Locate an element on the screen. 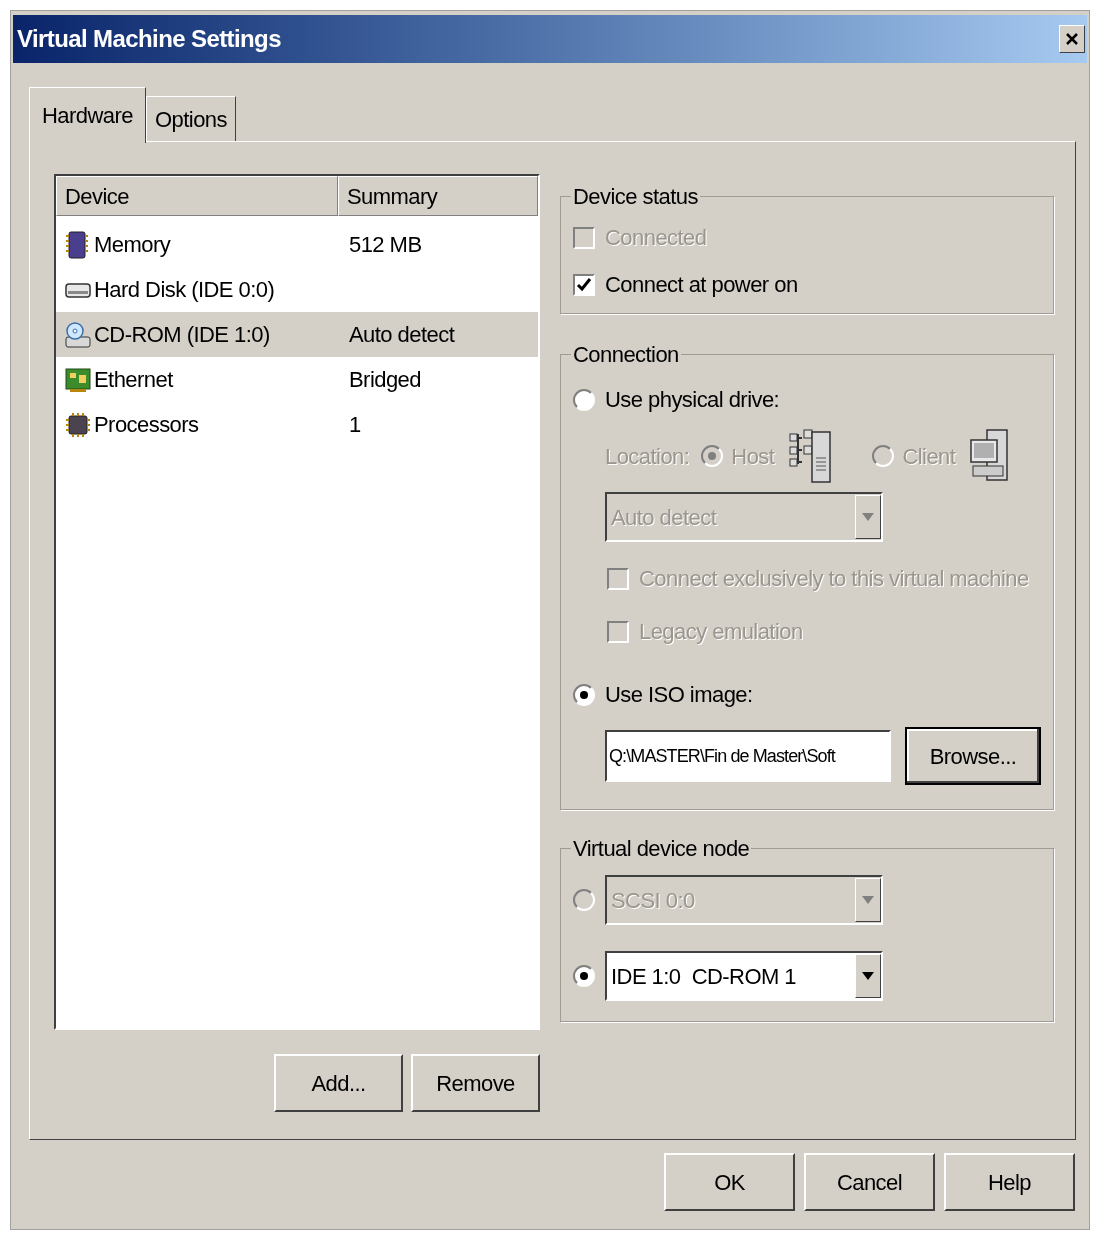 The width and height of the screenshot is (1094, 1233). dialog-button: Cancel is located at coordinates (869, 1182).